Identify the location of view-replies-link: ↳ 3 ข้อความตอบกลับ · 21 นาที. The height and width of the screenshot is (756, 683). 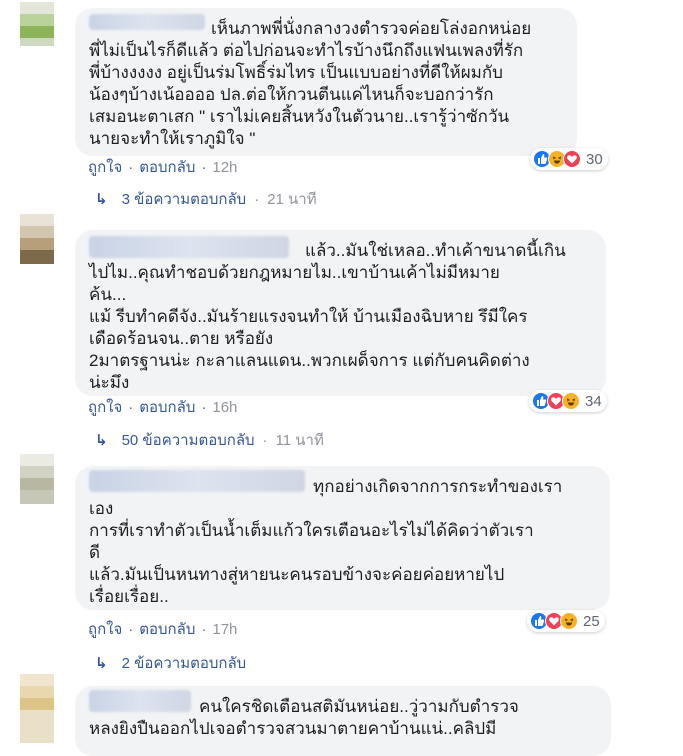
(206, 200).